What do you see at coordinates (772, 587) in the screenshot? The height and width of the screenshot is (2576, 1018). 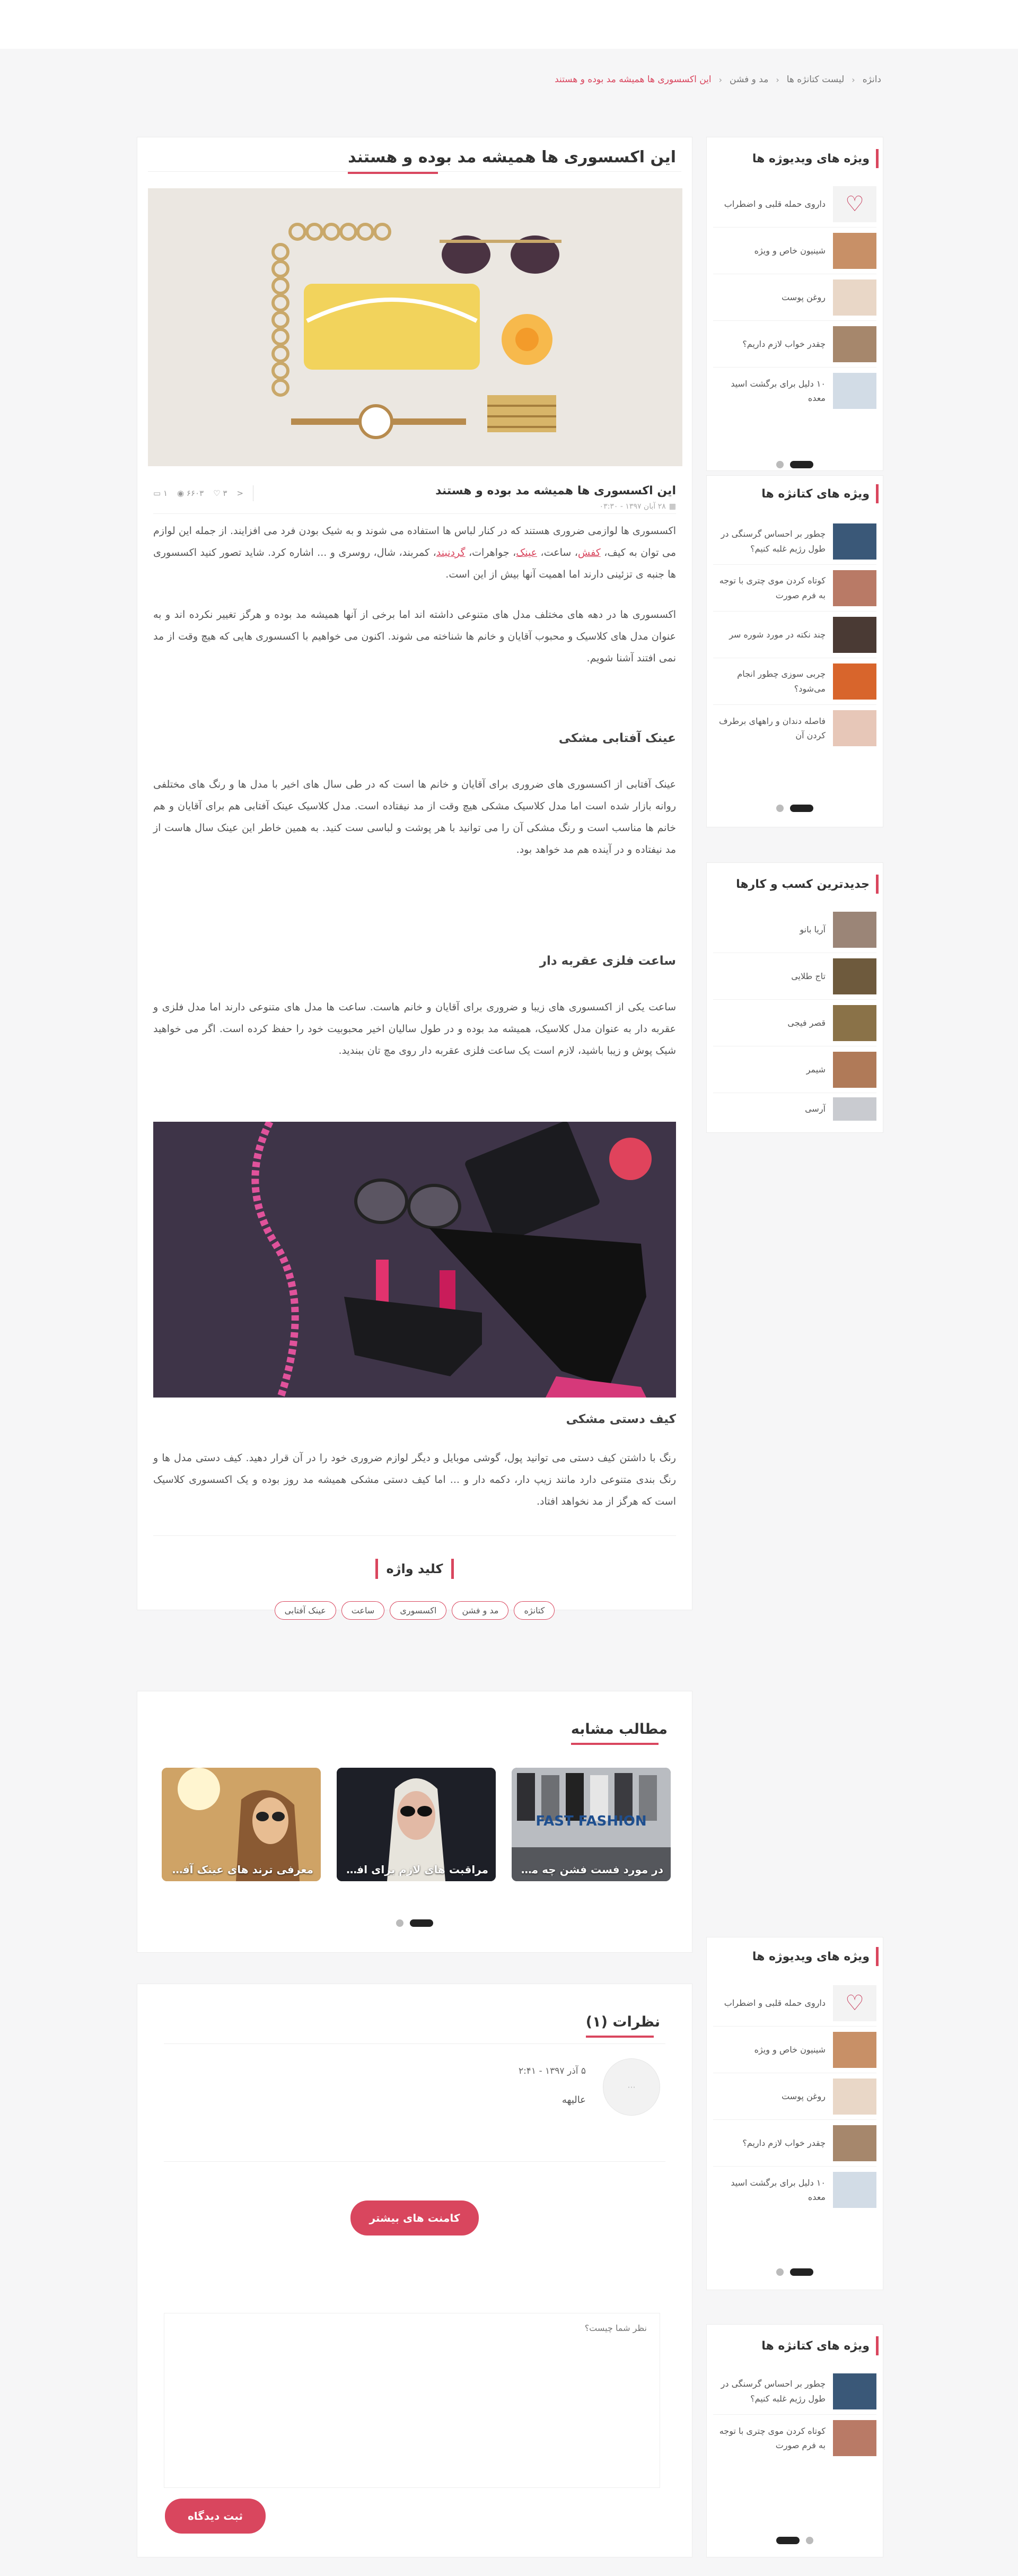 I see `sidebar-item-label: کوتاه کردن موی چتری با توجه به فرم صورت` at bounding box center [772, 587].